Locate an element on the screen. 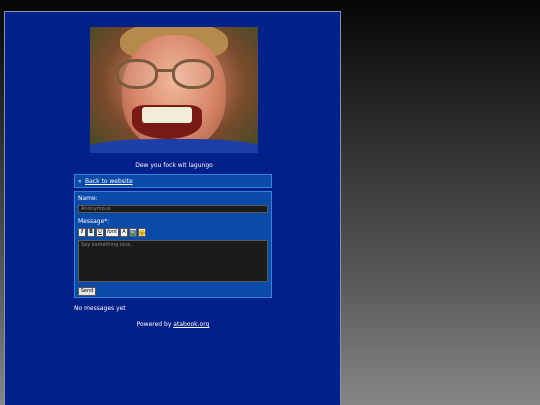 The width and height of the screenshot is (540, 405). back-link-box: « Back to website is located at coordinates (173, 181).